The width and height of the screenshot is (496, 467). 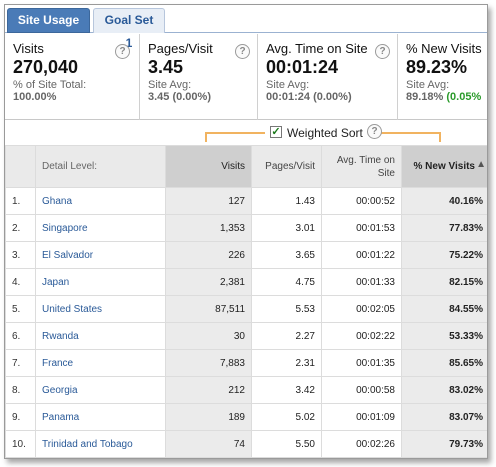 I want to click on metric-sub-value: 89.18% (0.05%, so click(x=446, y=97).